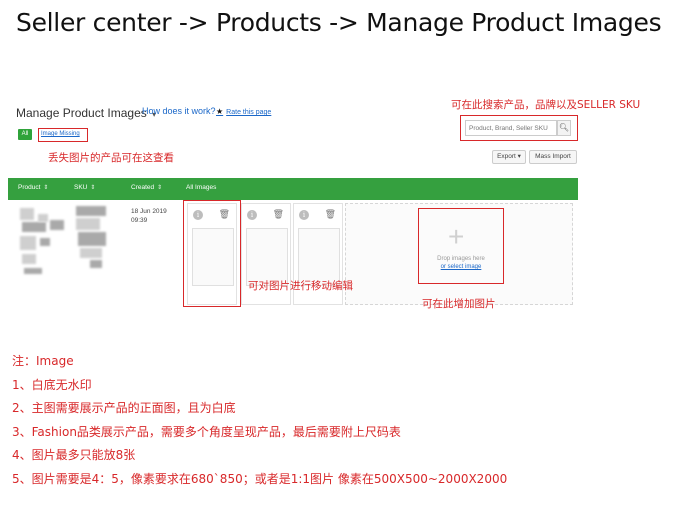 The height and width of the screenshot is (516, 690). What do you see at coordinates (509, 157) in the screenshot?
I see `export-button: Export ▾` at bounding box center [509, 157].